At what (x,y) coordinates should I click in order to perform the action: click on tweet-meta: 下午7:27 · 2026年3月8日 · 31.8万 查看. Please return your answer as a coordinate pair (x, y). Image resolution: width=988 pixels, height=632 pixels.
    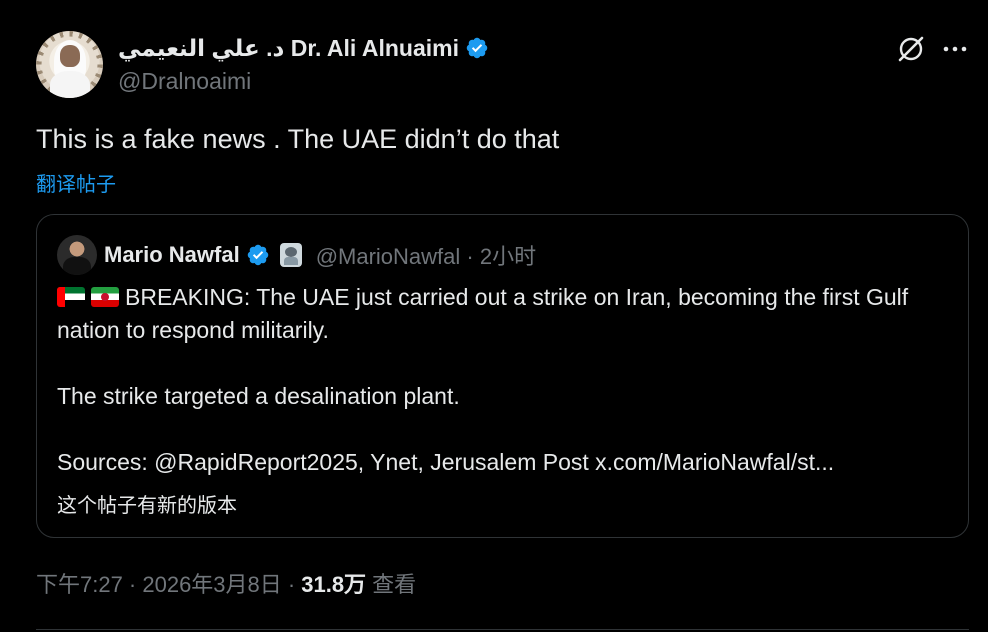
    Looking at the image, I should click on (226, 583).